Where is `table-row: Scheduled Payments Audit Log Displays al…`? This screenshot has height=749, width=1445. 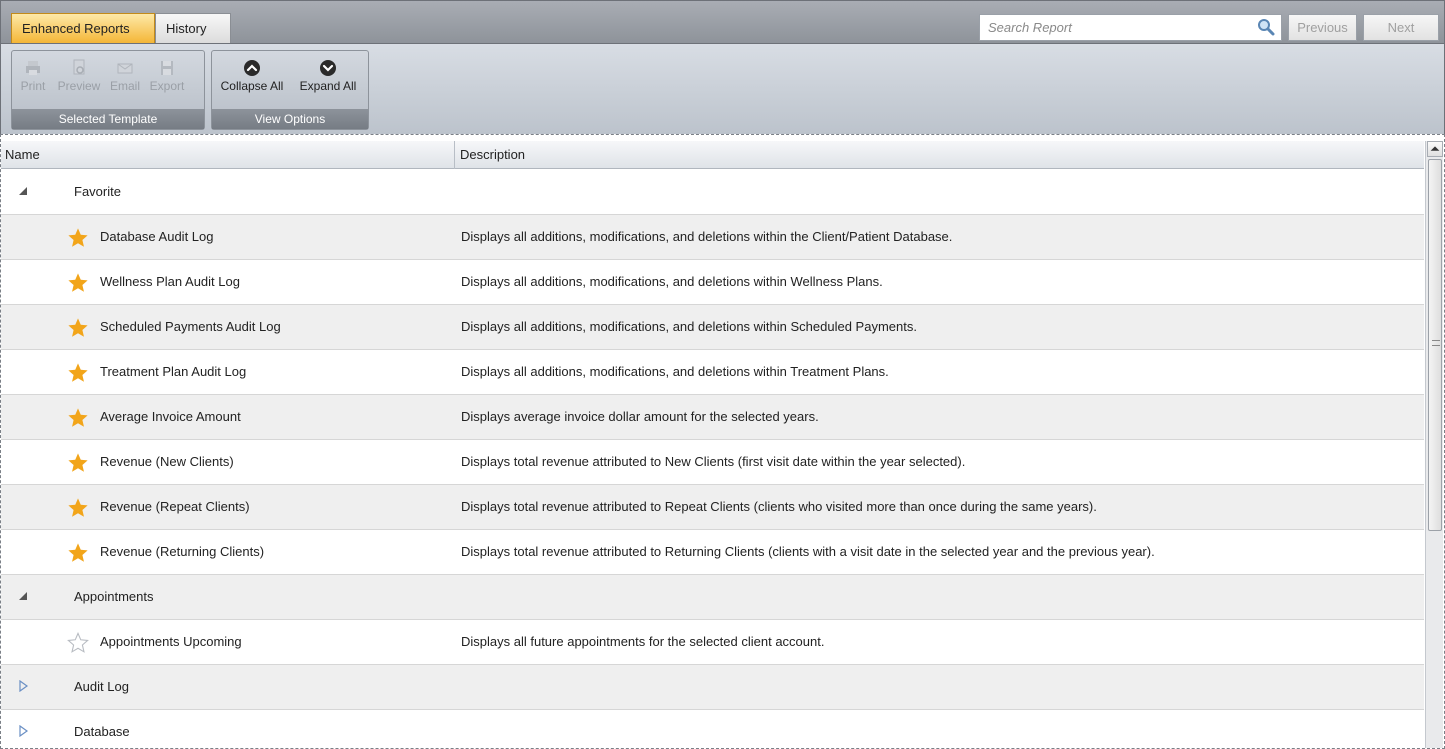
table-row: Scheduled Payments Audit Log Displays al… is located at coordinates (712, 327).